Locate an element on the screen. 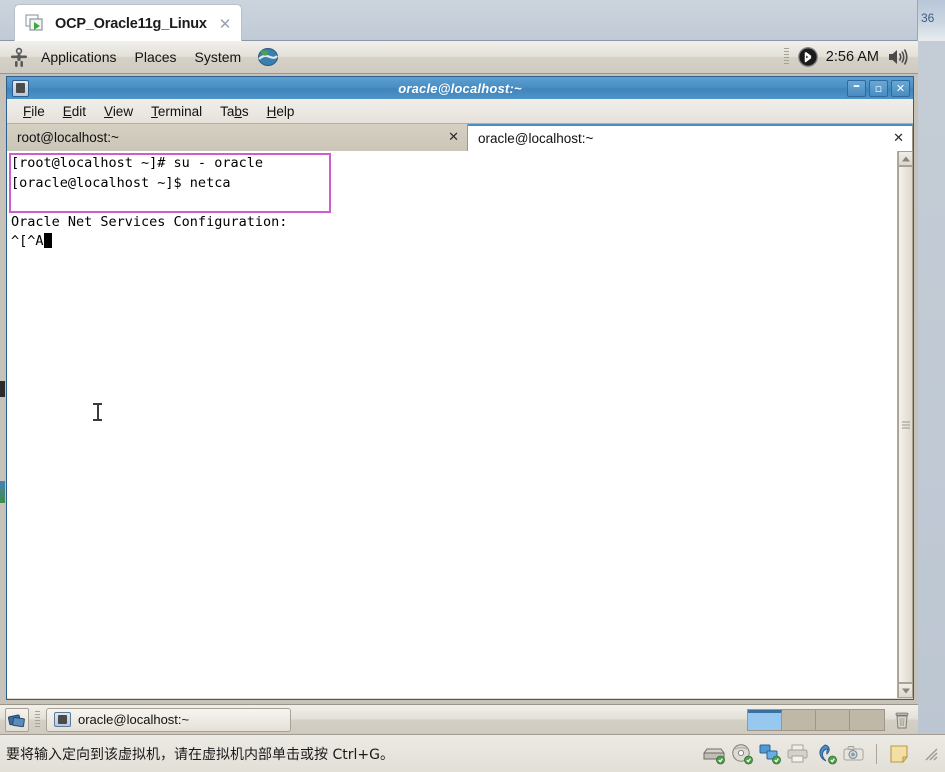 Image resolution: width=945 pixels, height=772 pixels. bottom-panel-drag-grip is located at coordinates (37, 720).